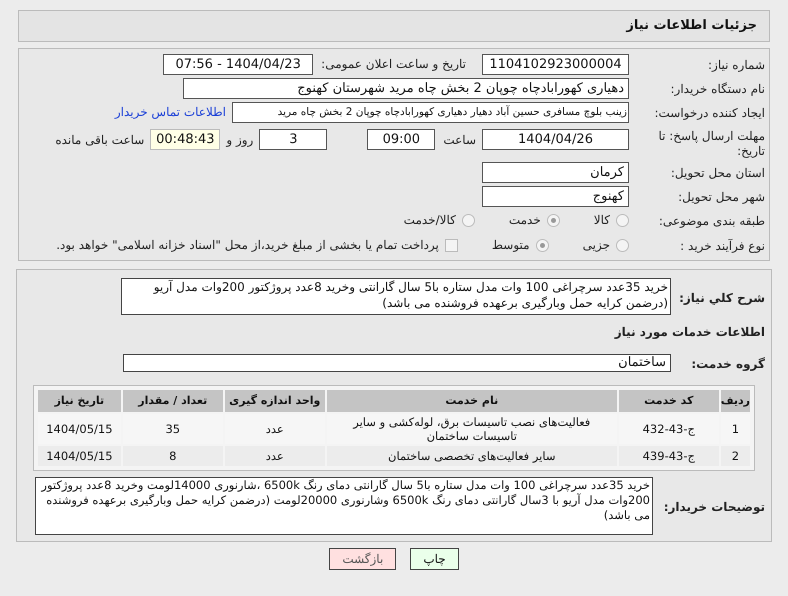 The height and width of the screenshot is (596, 788). Describe the element at coordinates (711, 221) in the screenshot. I see `field-label: طبقه بندی موضوعی:` at that location.